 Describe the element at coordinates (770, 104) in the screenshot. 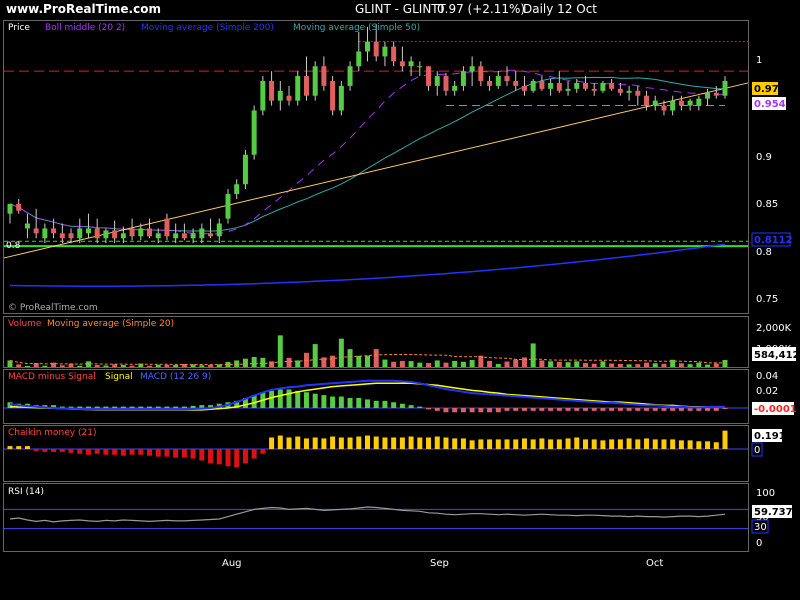

I see `price-badge-boll: 0.954` at that location.